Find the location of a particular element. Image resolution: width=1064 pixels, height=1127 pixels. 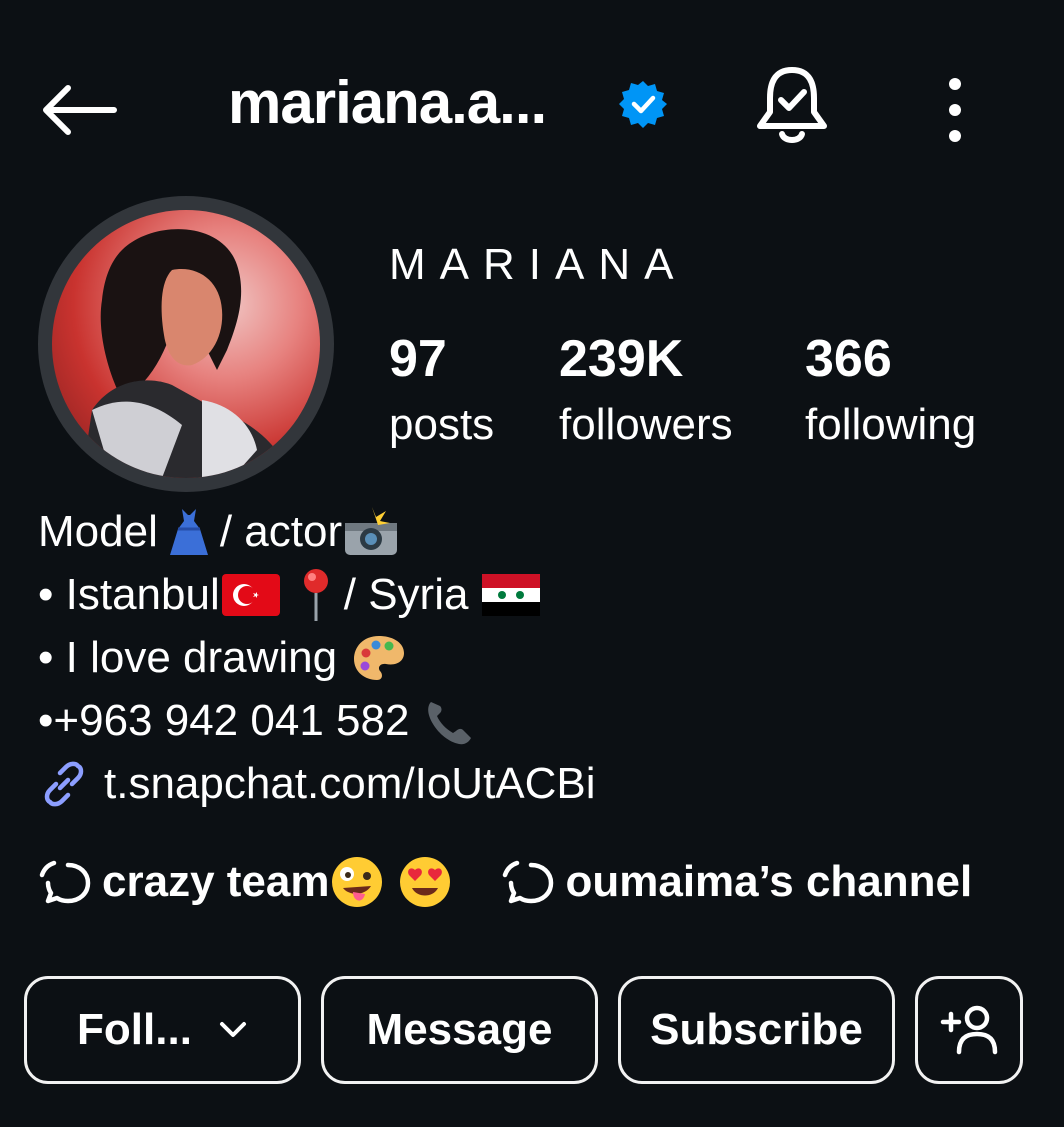

stat-following: 366 following is located at coordinates (890, 392).